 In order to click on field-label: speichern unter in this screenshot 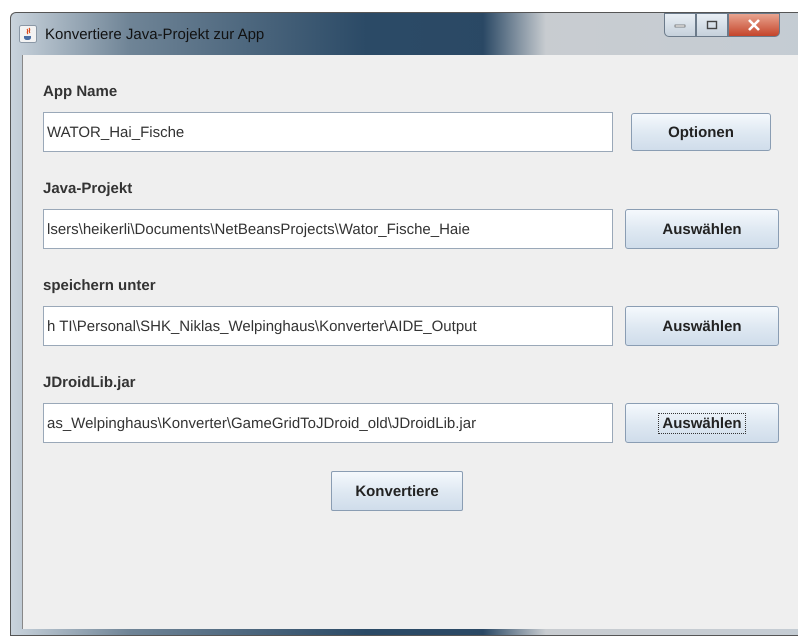, I will do `click(99, 285)`.